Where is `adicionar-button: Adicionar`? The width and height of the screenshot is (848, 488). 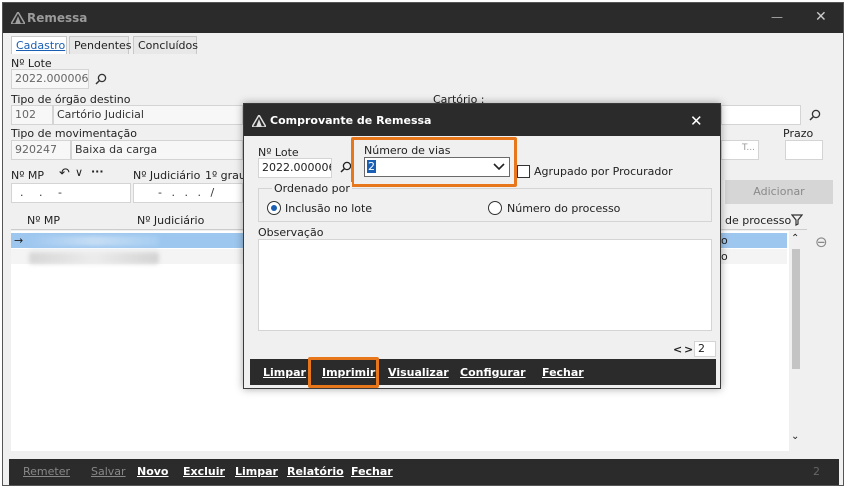
adicionar-button: Adicionar is located at coordinates (779, 192).